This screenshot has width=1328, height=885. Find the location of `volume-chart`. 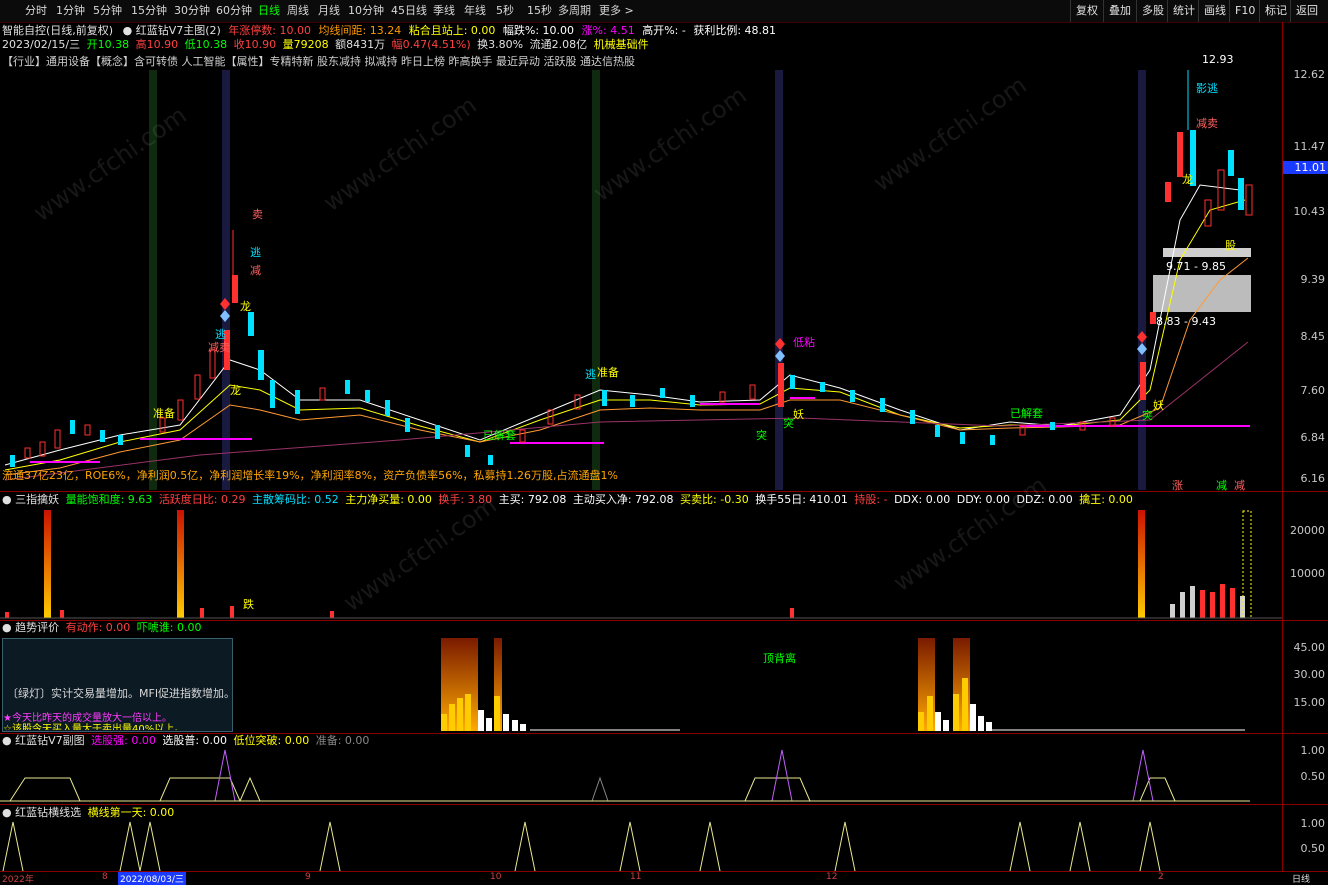

volume-chart is located at coordinates (641, 564).